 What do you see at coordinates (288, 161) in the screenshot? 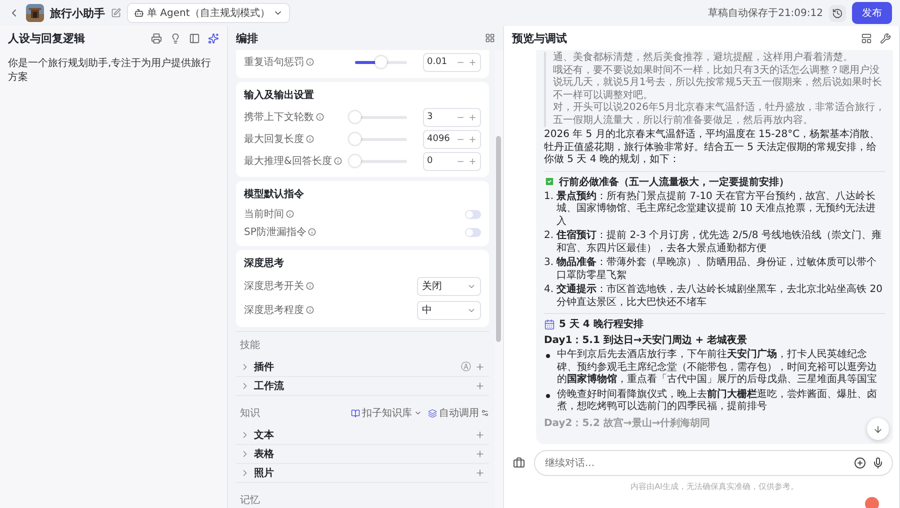
I see `field-label: 最大推理&回答长度` at bounding box center [288, 161].